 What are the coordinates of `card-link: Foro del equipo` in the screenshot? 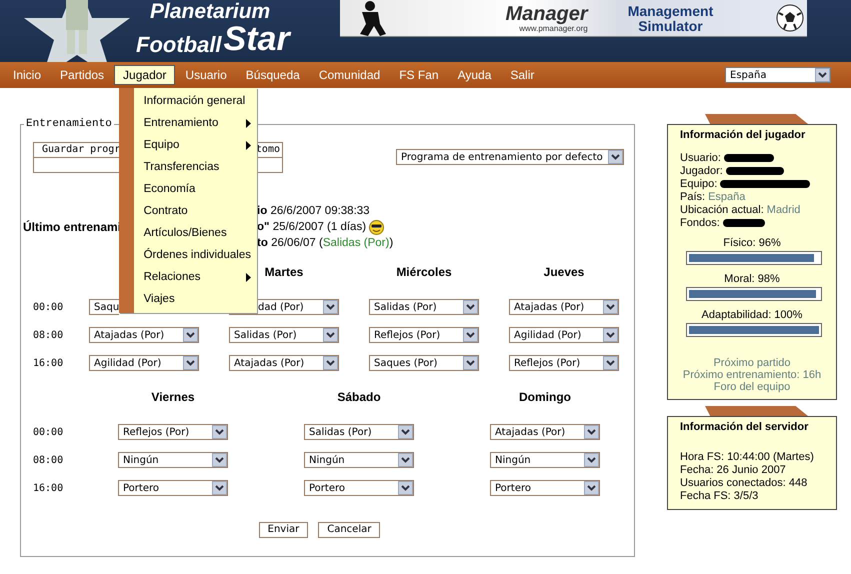 It's located at (752, 387).